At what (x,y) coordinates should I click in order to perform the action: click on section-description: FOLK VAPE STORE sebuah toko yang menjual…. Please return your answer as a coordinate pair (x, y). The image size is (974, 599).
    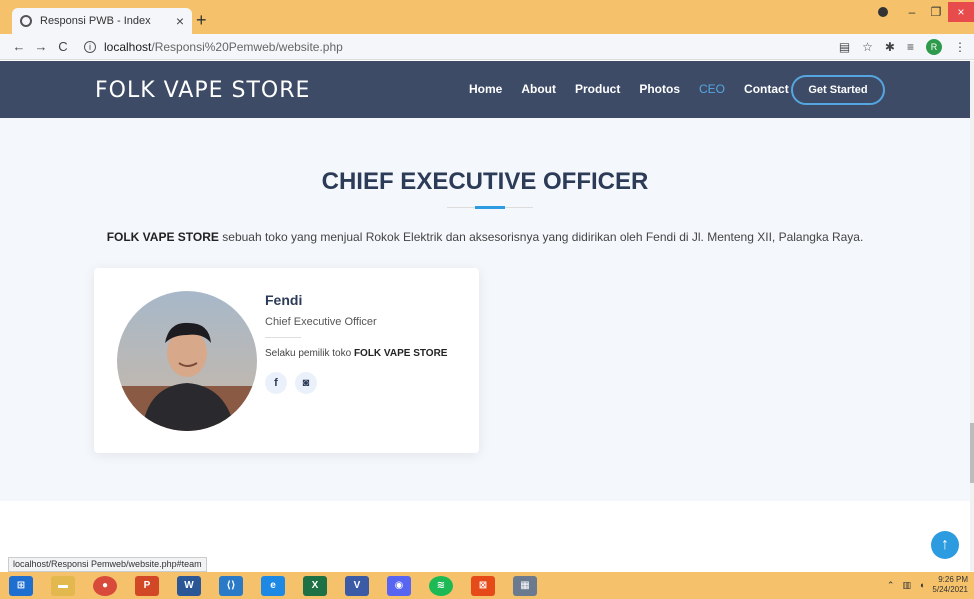
    Looking at the image, I should click on (485, 237).